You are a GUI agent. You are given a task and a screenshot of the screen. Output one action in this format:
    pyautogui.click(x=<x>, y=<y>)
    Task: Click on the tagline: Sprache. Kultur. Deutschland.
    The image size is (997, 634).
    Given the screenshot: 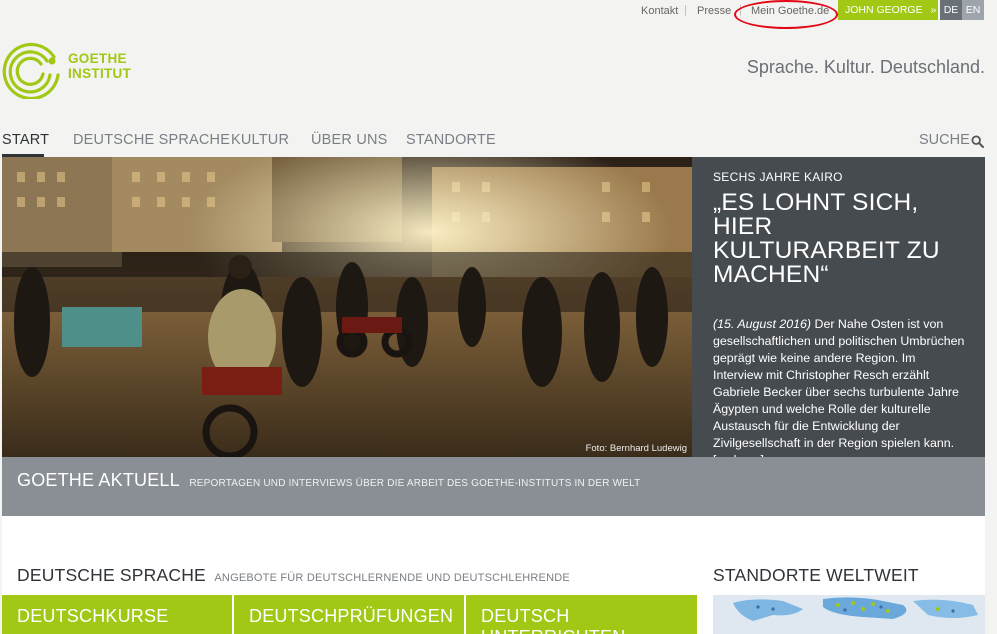 What is the action you would take?
    pyautogui.click(x=865, y=67)
    